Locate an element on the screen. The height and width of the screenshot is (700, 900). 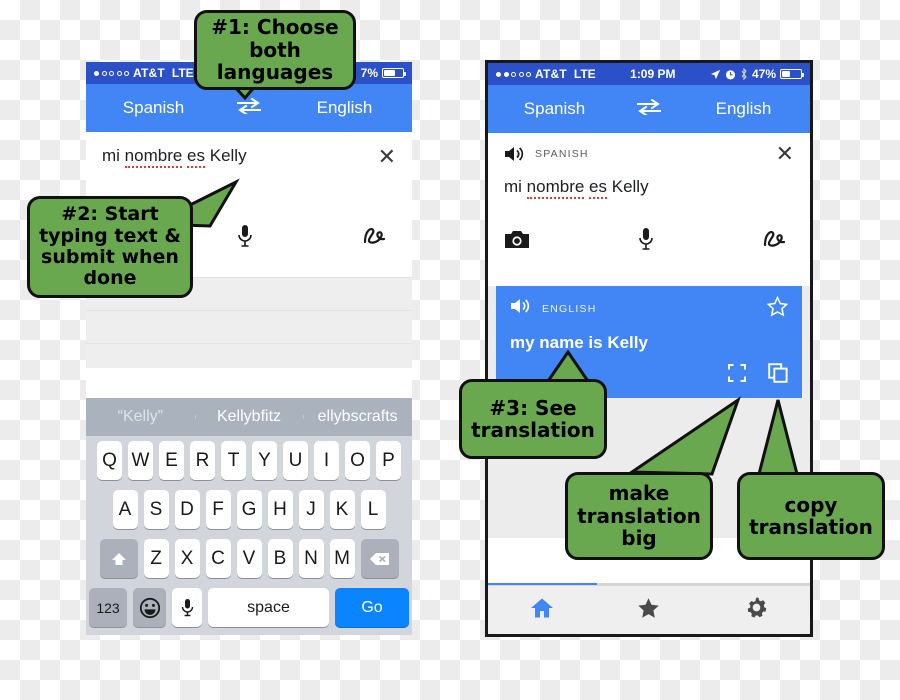
key-w: W is located at coordinates (140, 460).